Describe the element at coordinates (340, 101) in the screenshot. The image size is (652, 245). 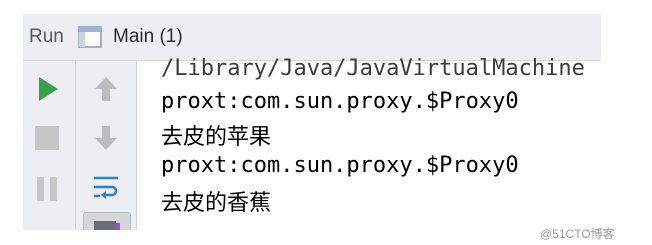
I see `console-line-proxy-1: proxt:com.sun.proxy.$Proxy0` at that location.